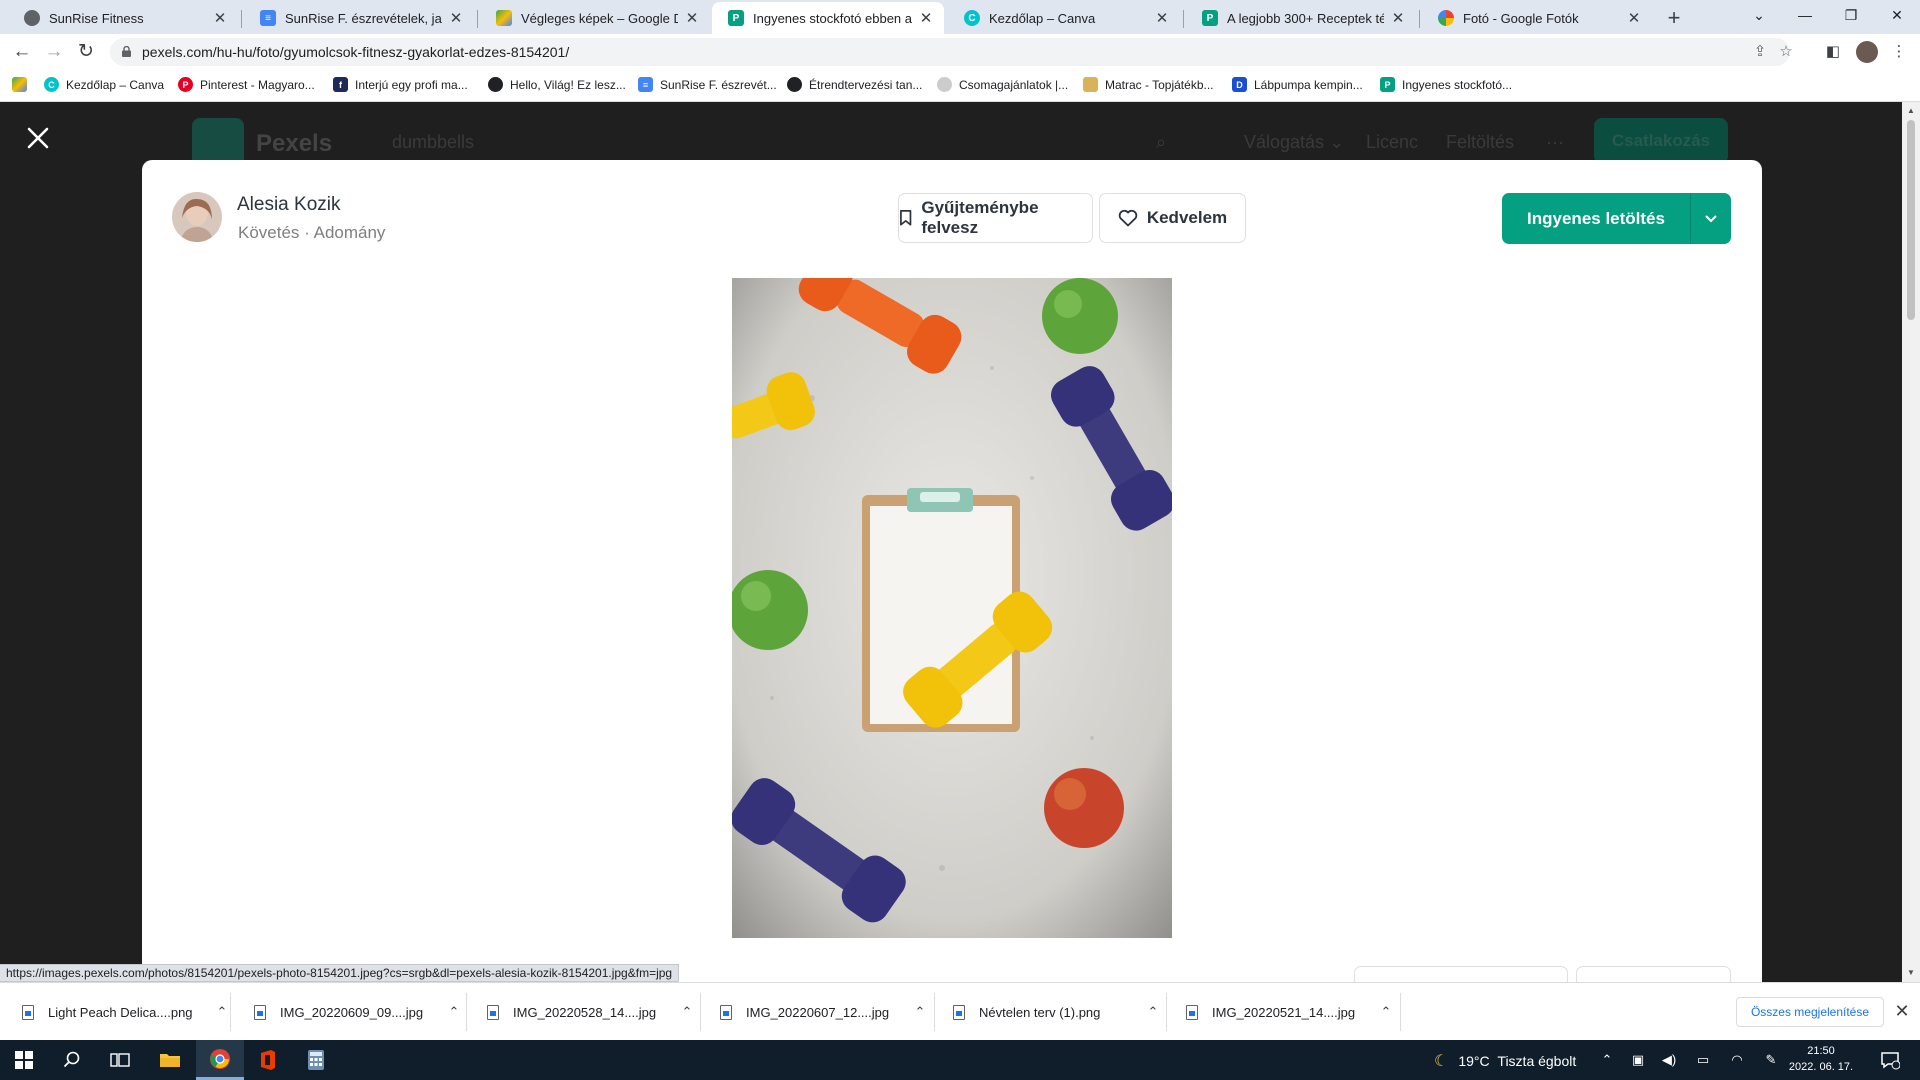  I want to click on folder-icon, so click(170, 1060).